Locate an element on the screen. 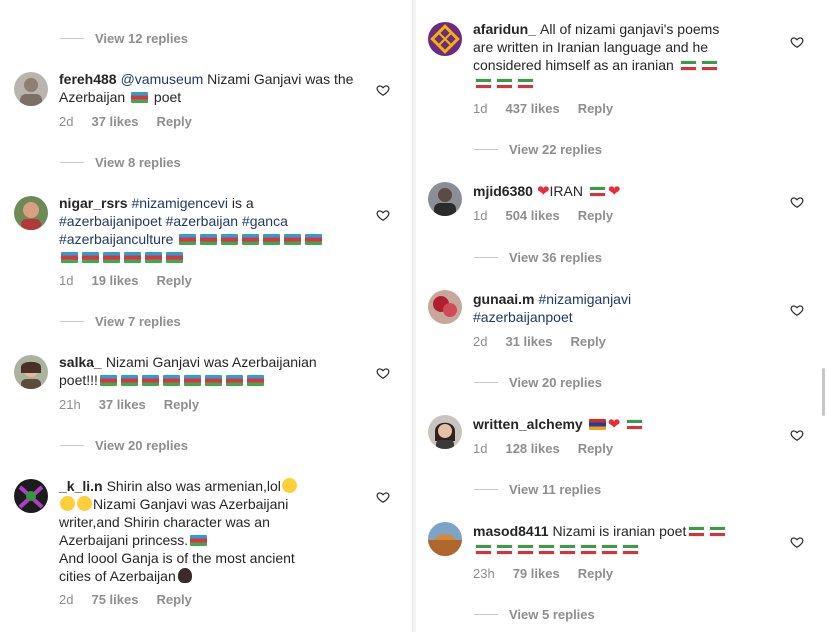 Image resolution: width=828 pixels, height=632 pixels. view-replies-label: View 20 replies is located at coordinates (555, 382).